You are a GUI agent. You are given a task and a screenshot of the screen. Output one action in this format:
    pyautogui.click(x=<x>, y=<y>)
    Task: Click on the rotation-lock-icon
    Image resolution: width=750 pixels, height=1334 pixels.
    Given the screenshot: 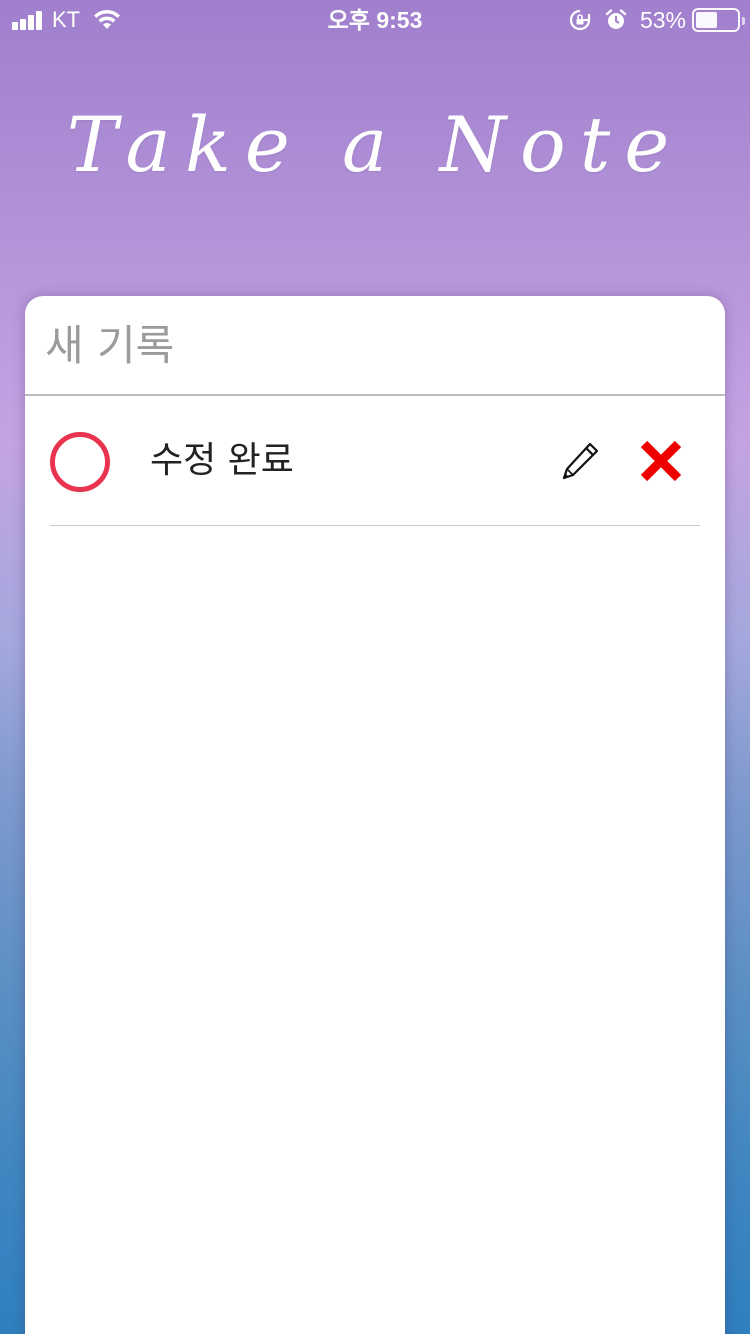 What is the action you would take?
    pyautogui.click(x=580, y=20)
    